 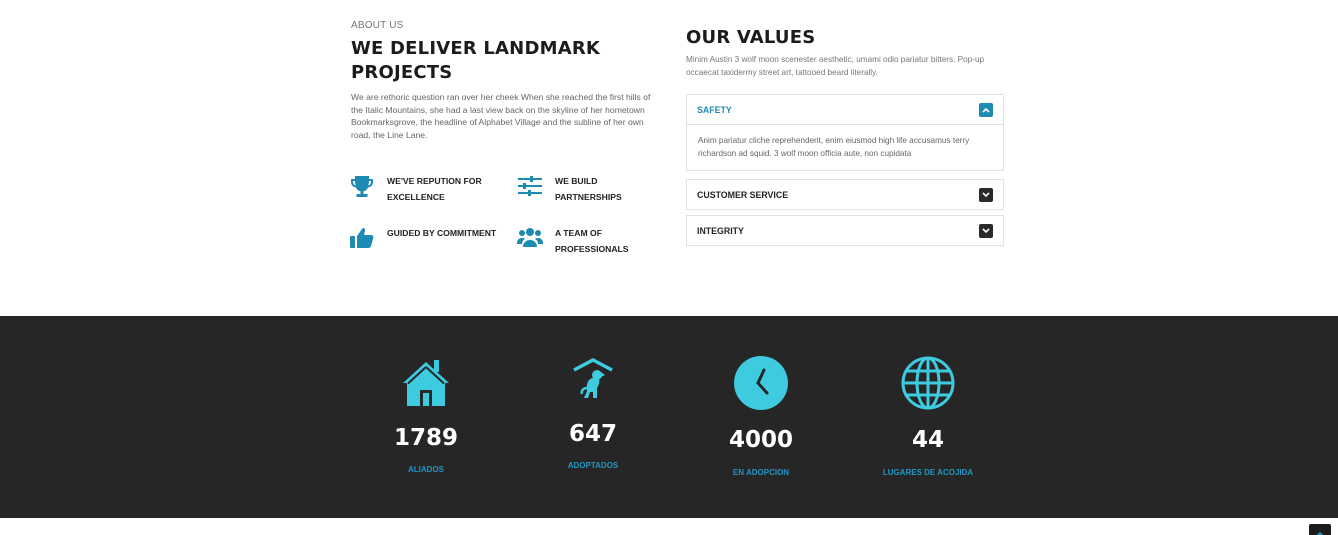 I want to click on stat-number: 1789, so click(x=425, y=438).